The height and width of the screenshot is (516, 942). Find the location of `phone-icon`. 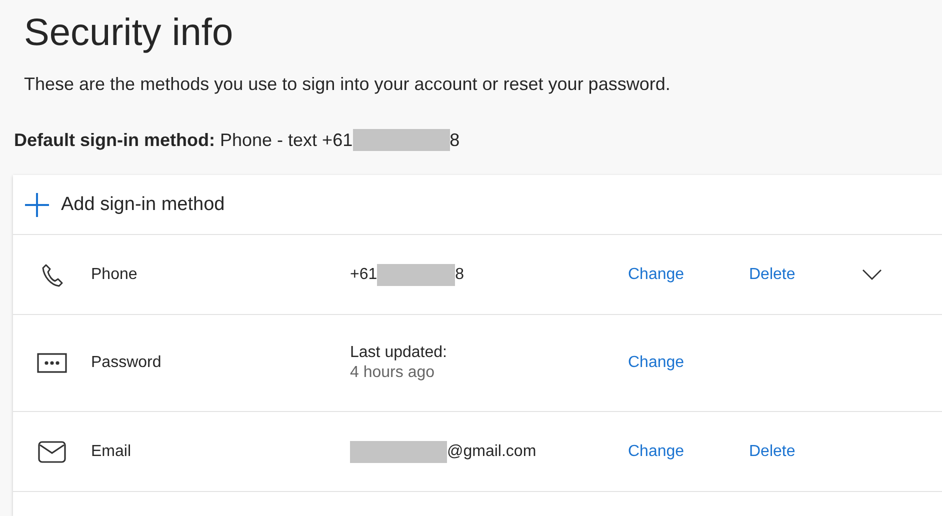

phone-icon is located at coordinates (52, 274).